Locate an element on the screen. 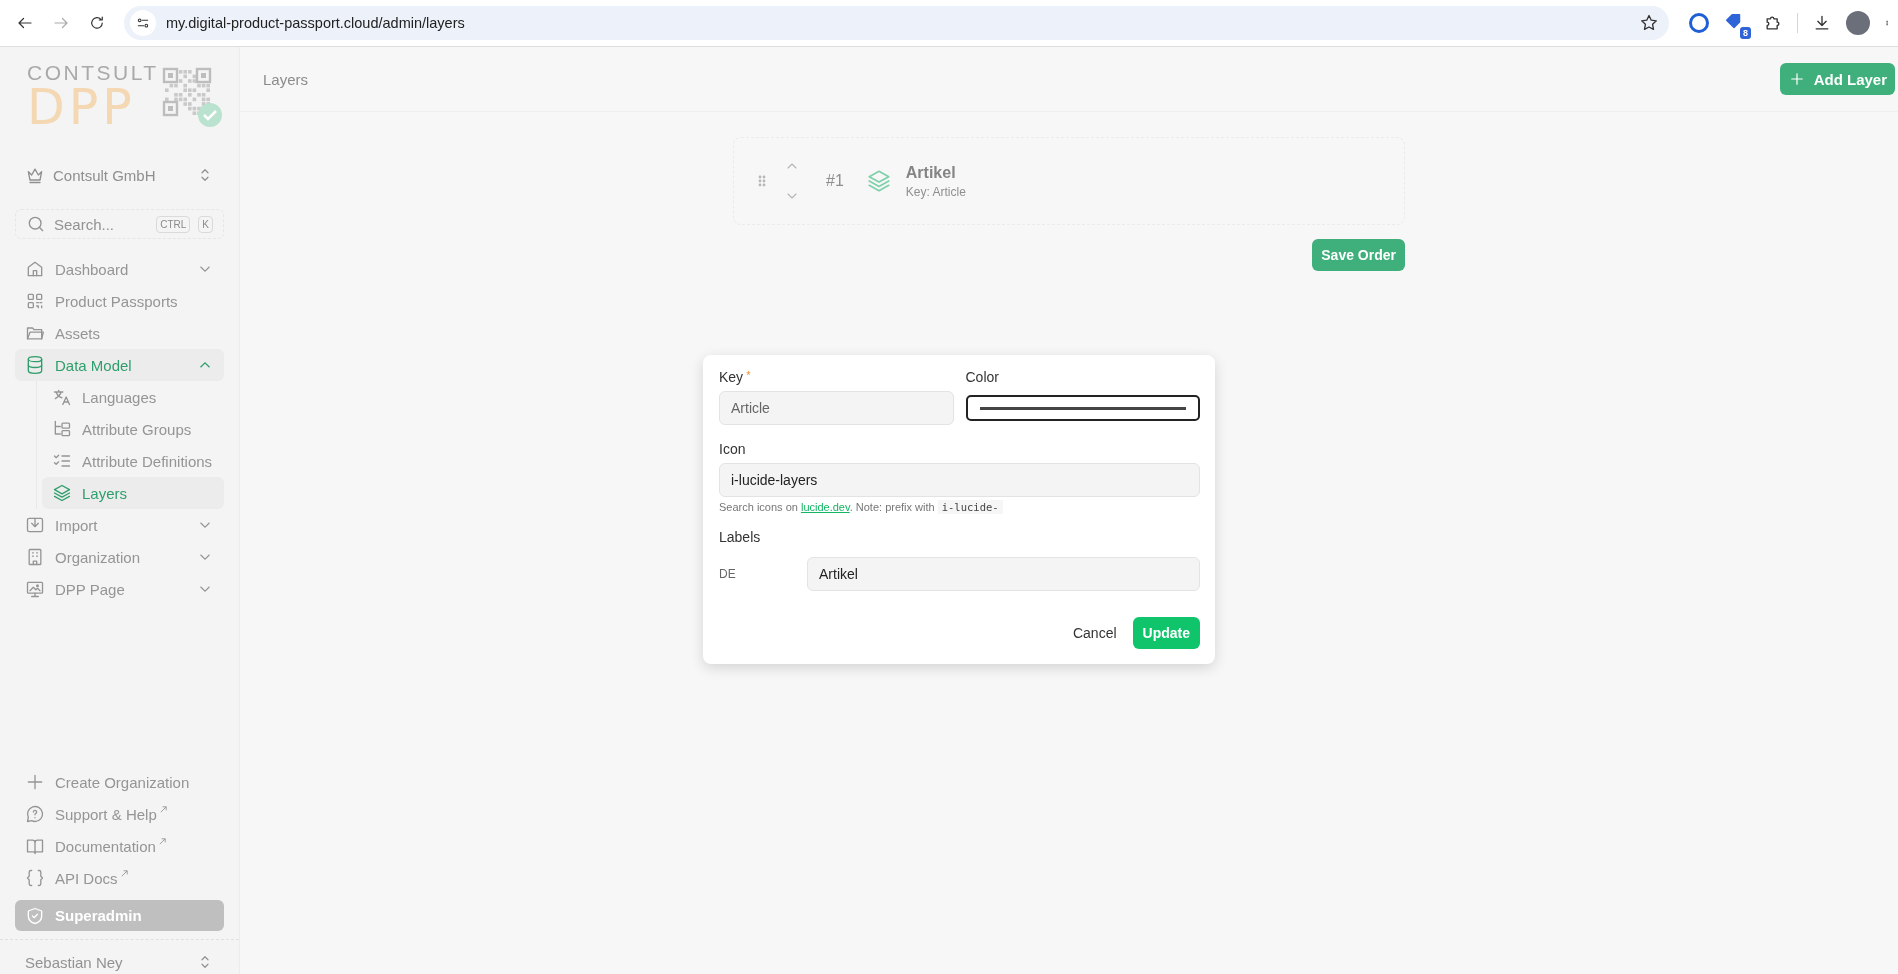  sidebar-item: Assets is located at coordinates (119, 333).